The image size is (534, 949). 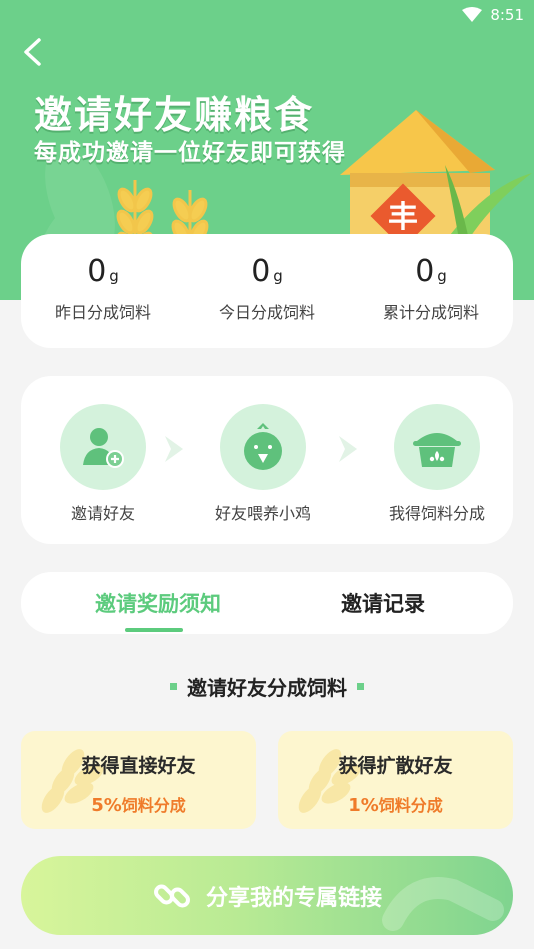 I want to click on add-user-icon, so click(x=103, y=448).